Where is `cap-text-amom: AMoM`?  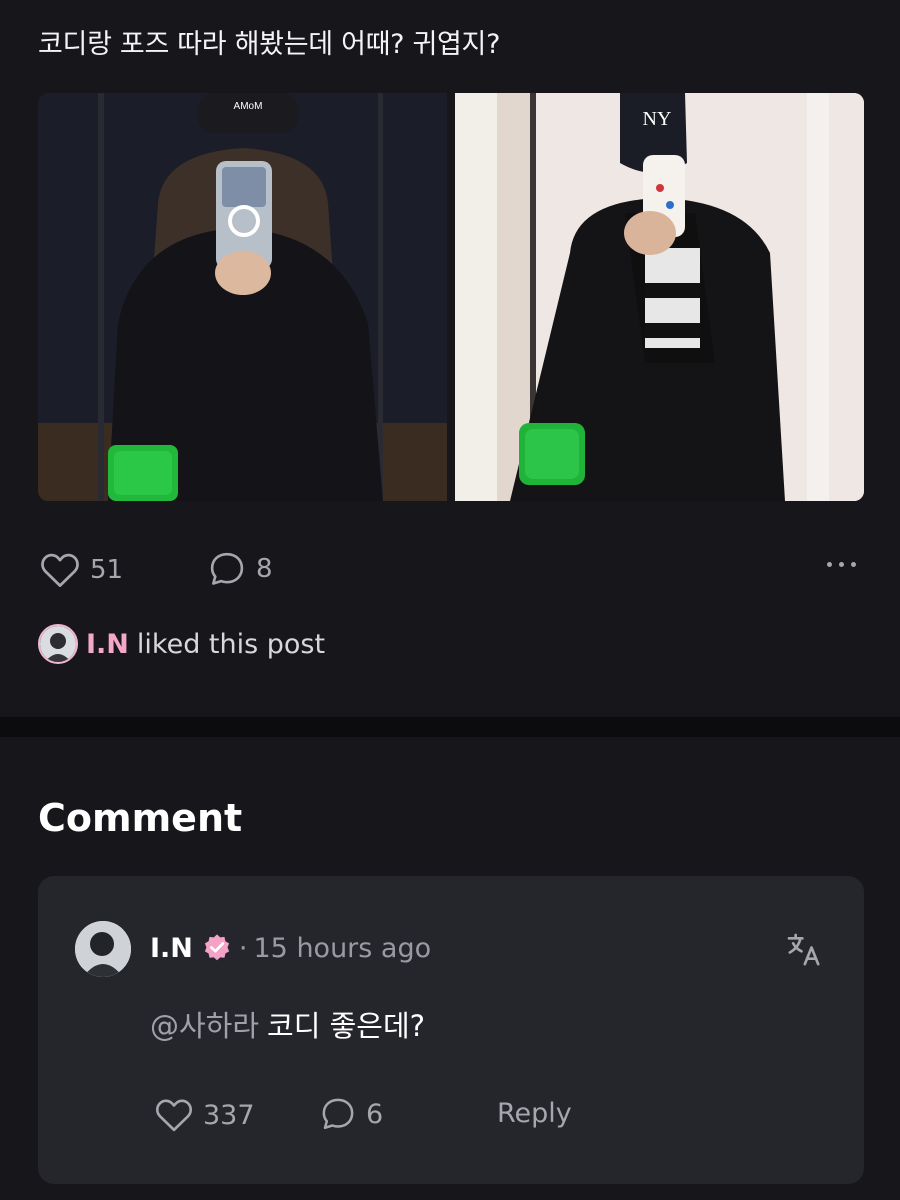
cap-text-amom: AMoM is located at coordinates (248, 106).